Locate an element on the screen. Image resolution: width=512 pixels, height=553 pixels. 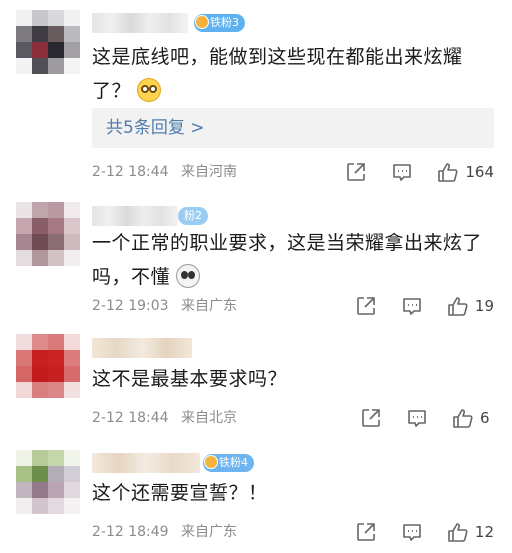
comment-meta: 2-12 18:49 来自广东 is located at coordinates (164, 532).